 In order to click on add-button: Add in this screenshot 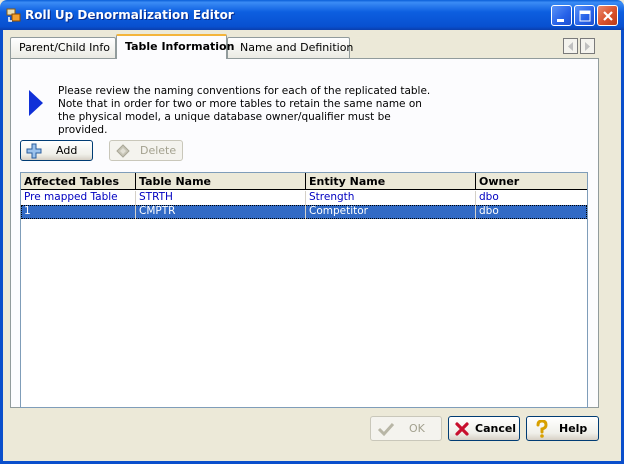, I will do `click(56, 150)`.